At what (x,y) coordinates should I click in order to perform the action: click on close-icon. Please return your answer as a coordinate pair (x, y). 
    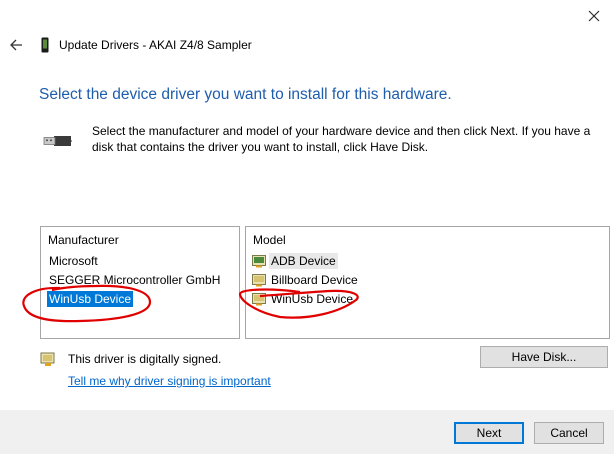
    Looking at the image, I should click on (594, 16).